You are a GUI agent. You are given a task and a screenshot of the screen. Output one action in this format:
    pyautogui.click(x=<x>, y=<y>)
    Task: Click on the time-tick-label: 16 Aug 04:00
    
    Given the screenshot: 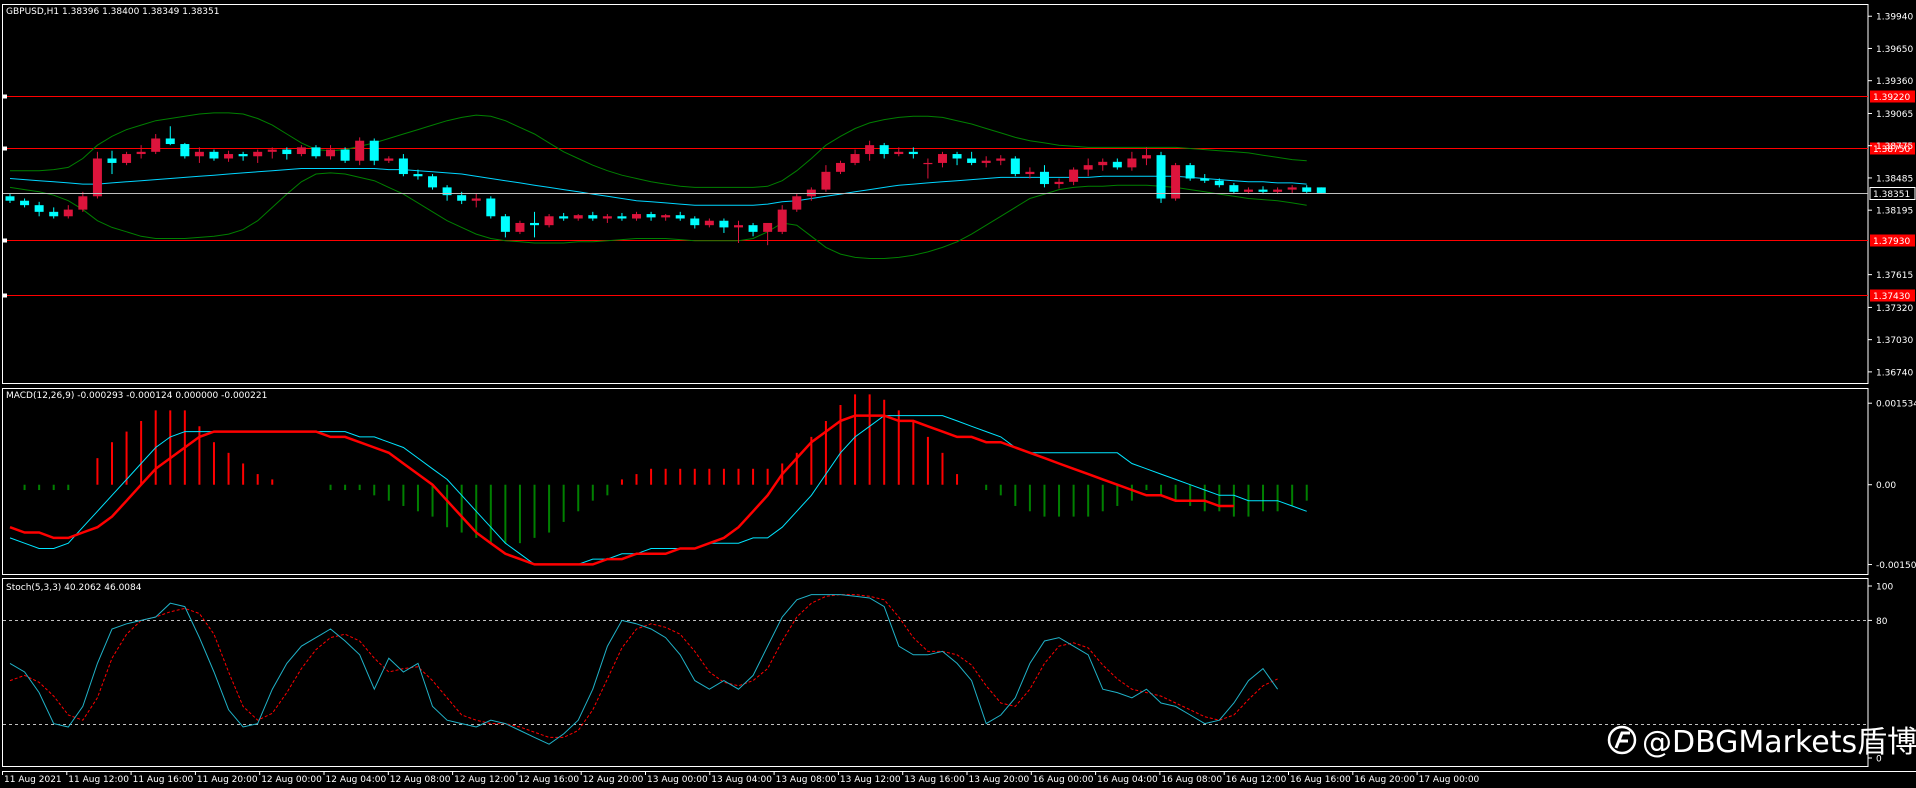 What is the action you would take?
    pyautogui.click(x=1127, y=780)
    